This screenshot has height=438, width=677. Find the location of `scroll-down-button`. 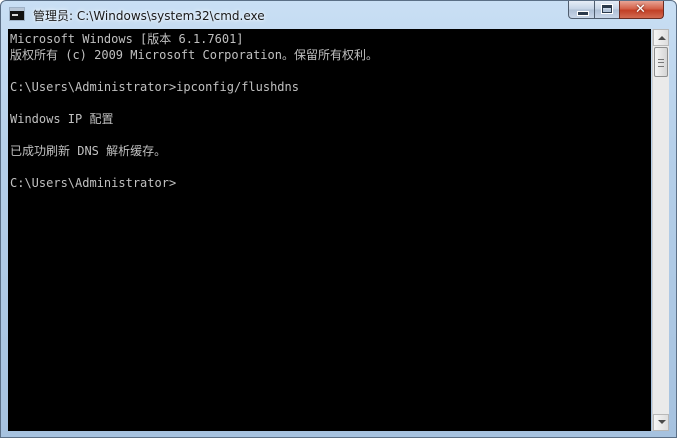

scroll-down-button is located at coordinates (661, 422).